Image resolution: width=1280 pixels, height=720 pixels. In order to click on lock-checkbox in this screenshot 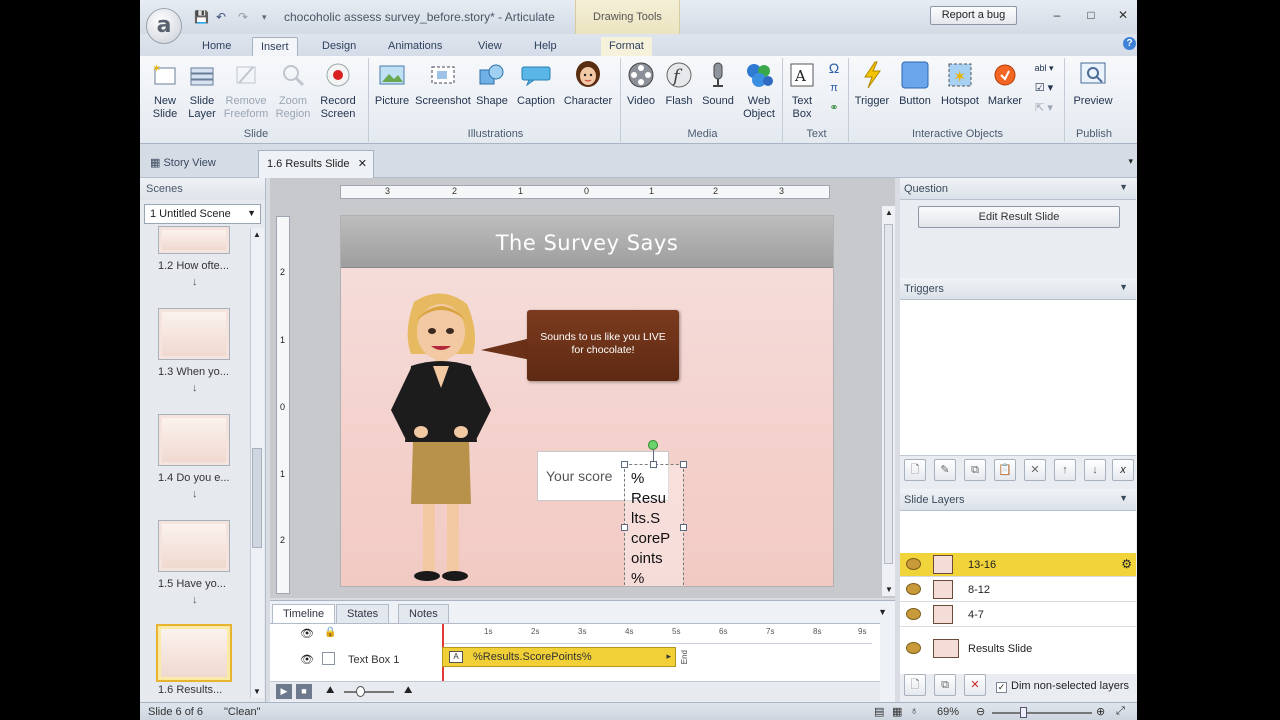, I will do `click(328, 658)`.